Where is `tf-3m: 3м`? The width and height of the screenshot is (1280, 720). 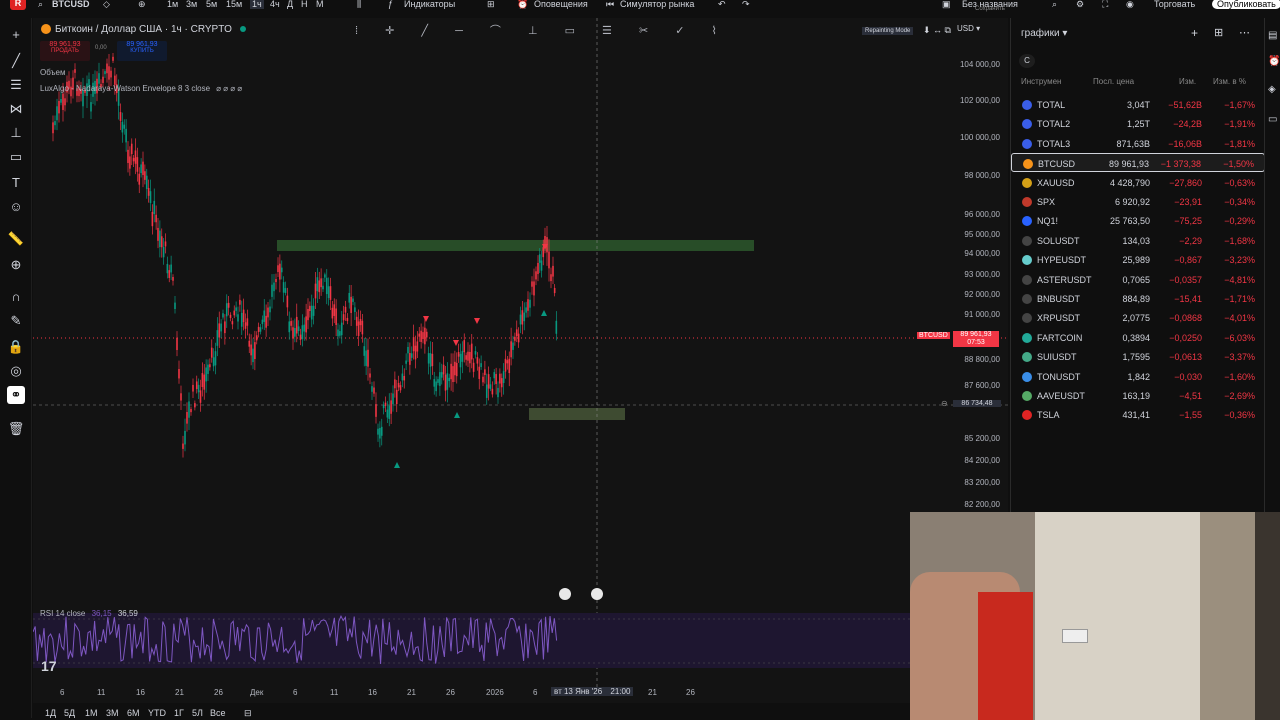 tf-3m: 3м is located at coordinates (191, 4).